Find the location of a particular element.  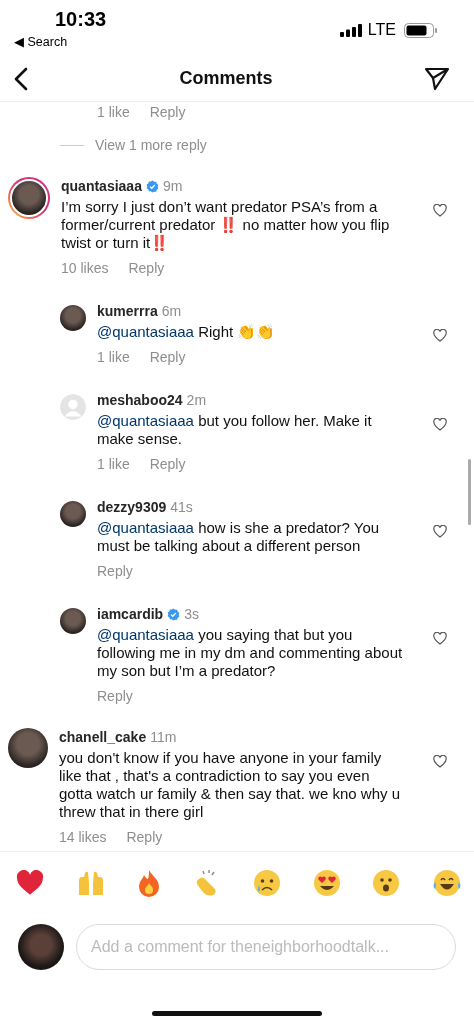

comment-time: 41s is located at coordinates (181, 507).